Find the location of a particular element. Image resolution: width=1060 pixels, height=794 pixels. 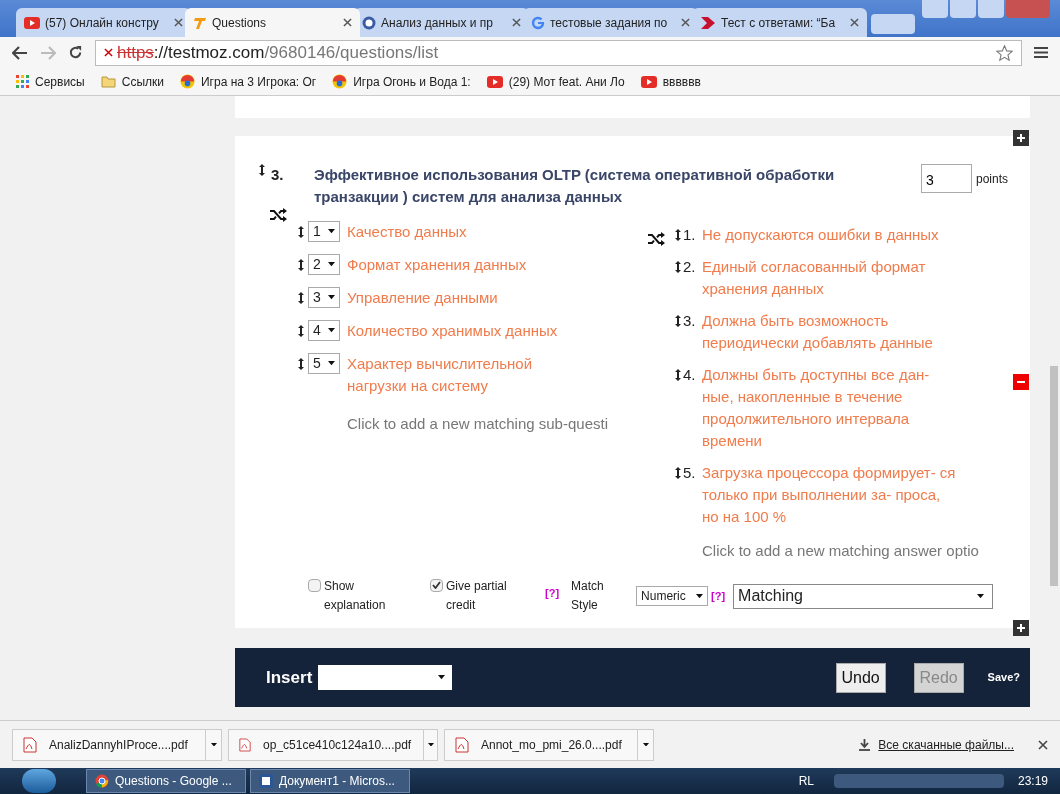

browser-tab: Questions is located at coordinates (272, 22).